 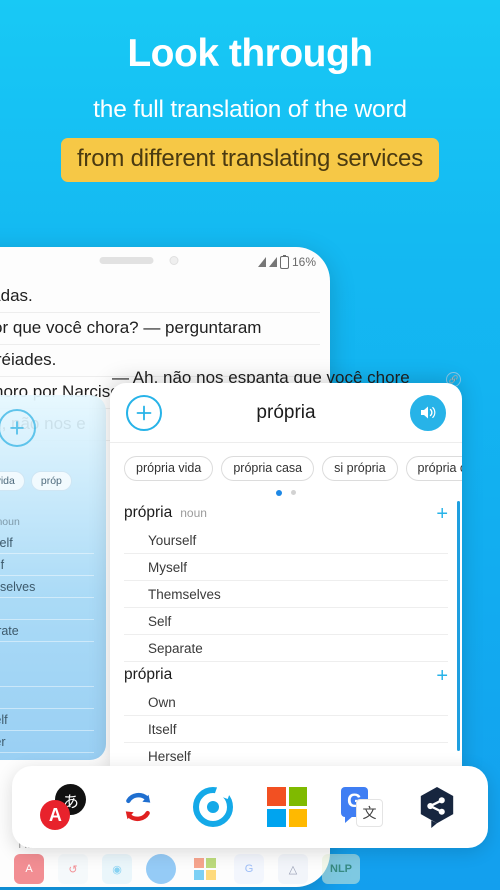 I want to click on status-indicators: 16%, so click(x=286, y=262).